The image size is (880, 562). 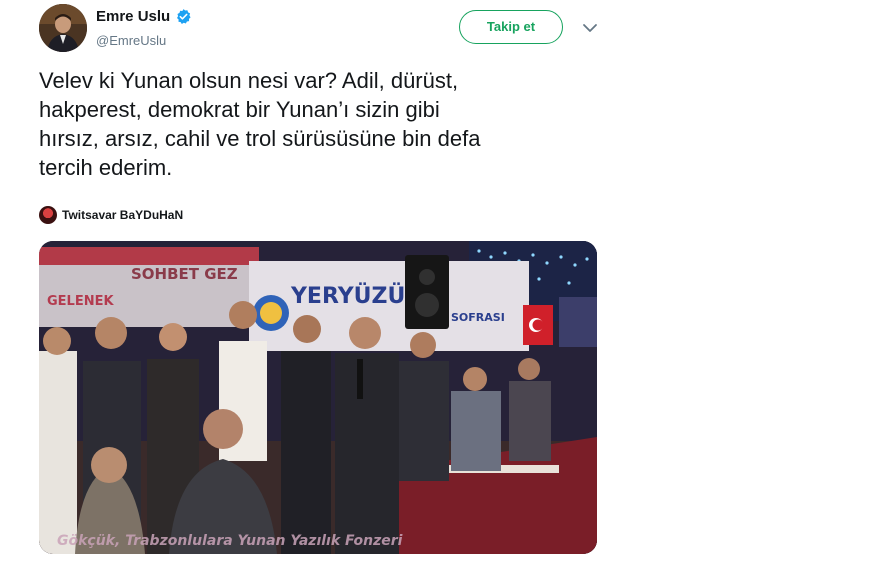 I want to click on author-name-row: Emre Uslu, so click(x=144, y=16).